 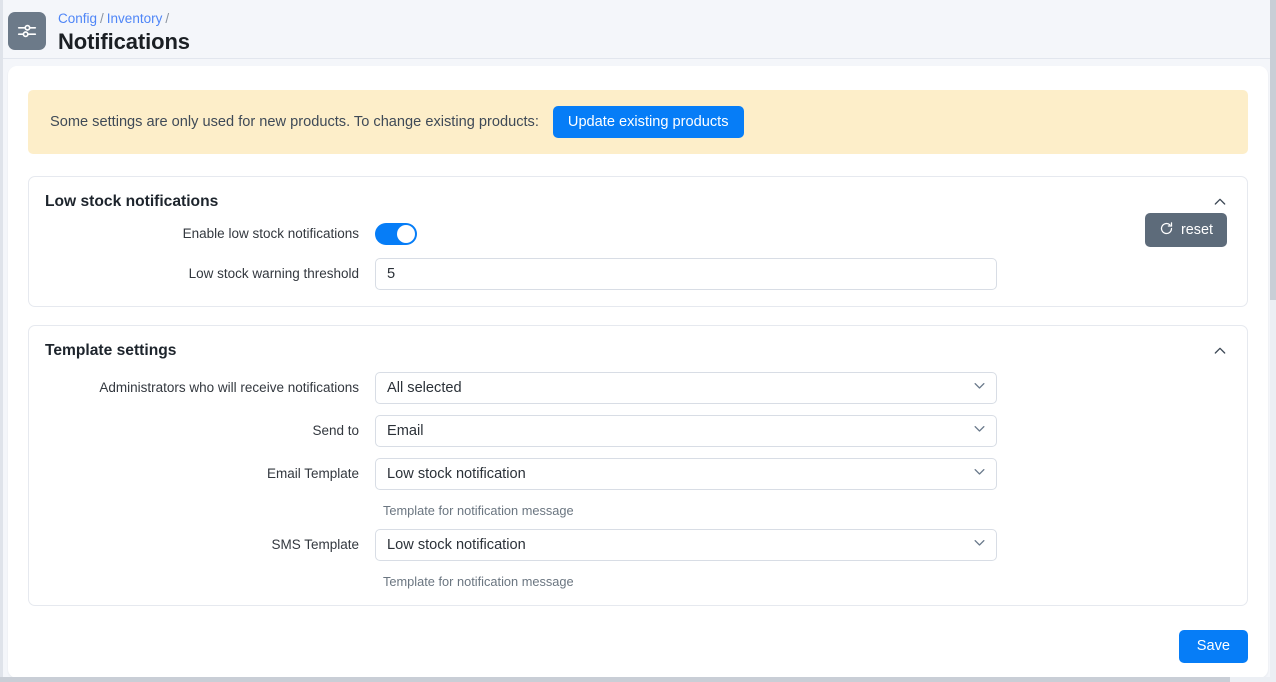 I want to click on horizontal-scrollbar, so click(x=638, y=679).